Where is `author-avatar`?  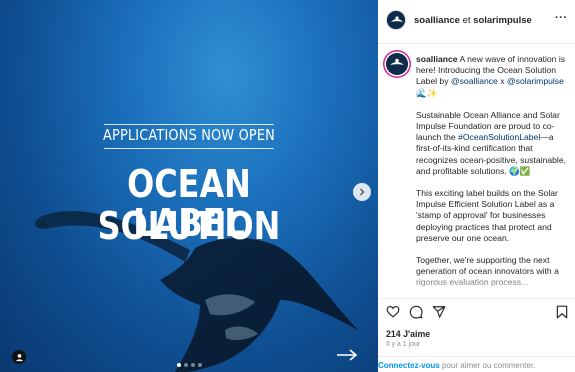
author-avatar is located at coordinates (396, 20).